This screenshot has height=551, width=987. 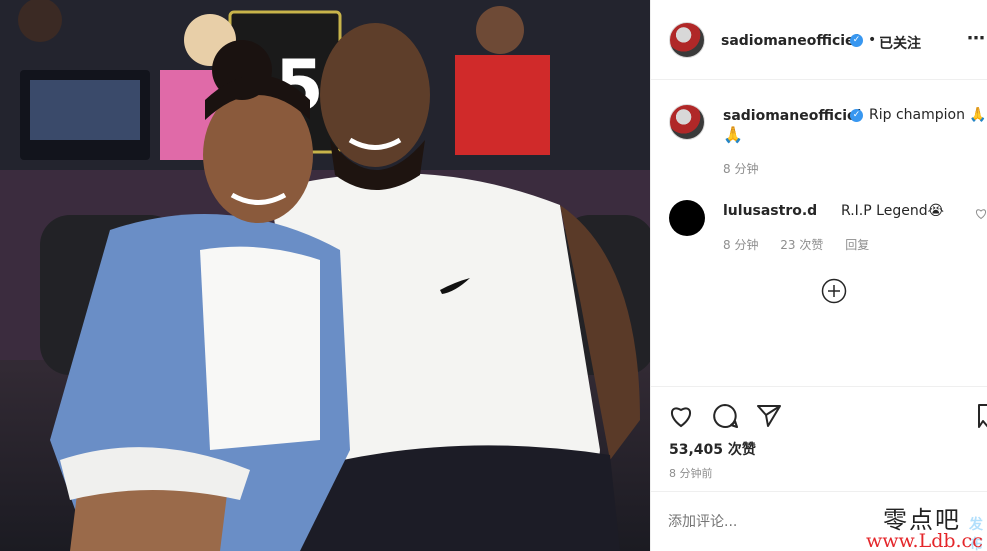 I want to click on comment-reply-button: 回复, so click(x=857, y=245).